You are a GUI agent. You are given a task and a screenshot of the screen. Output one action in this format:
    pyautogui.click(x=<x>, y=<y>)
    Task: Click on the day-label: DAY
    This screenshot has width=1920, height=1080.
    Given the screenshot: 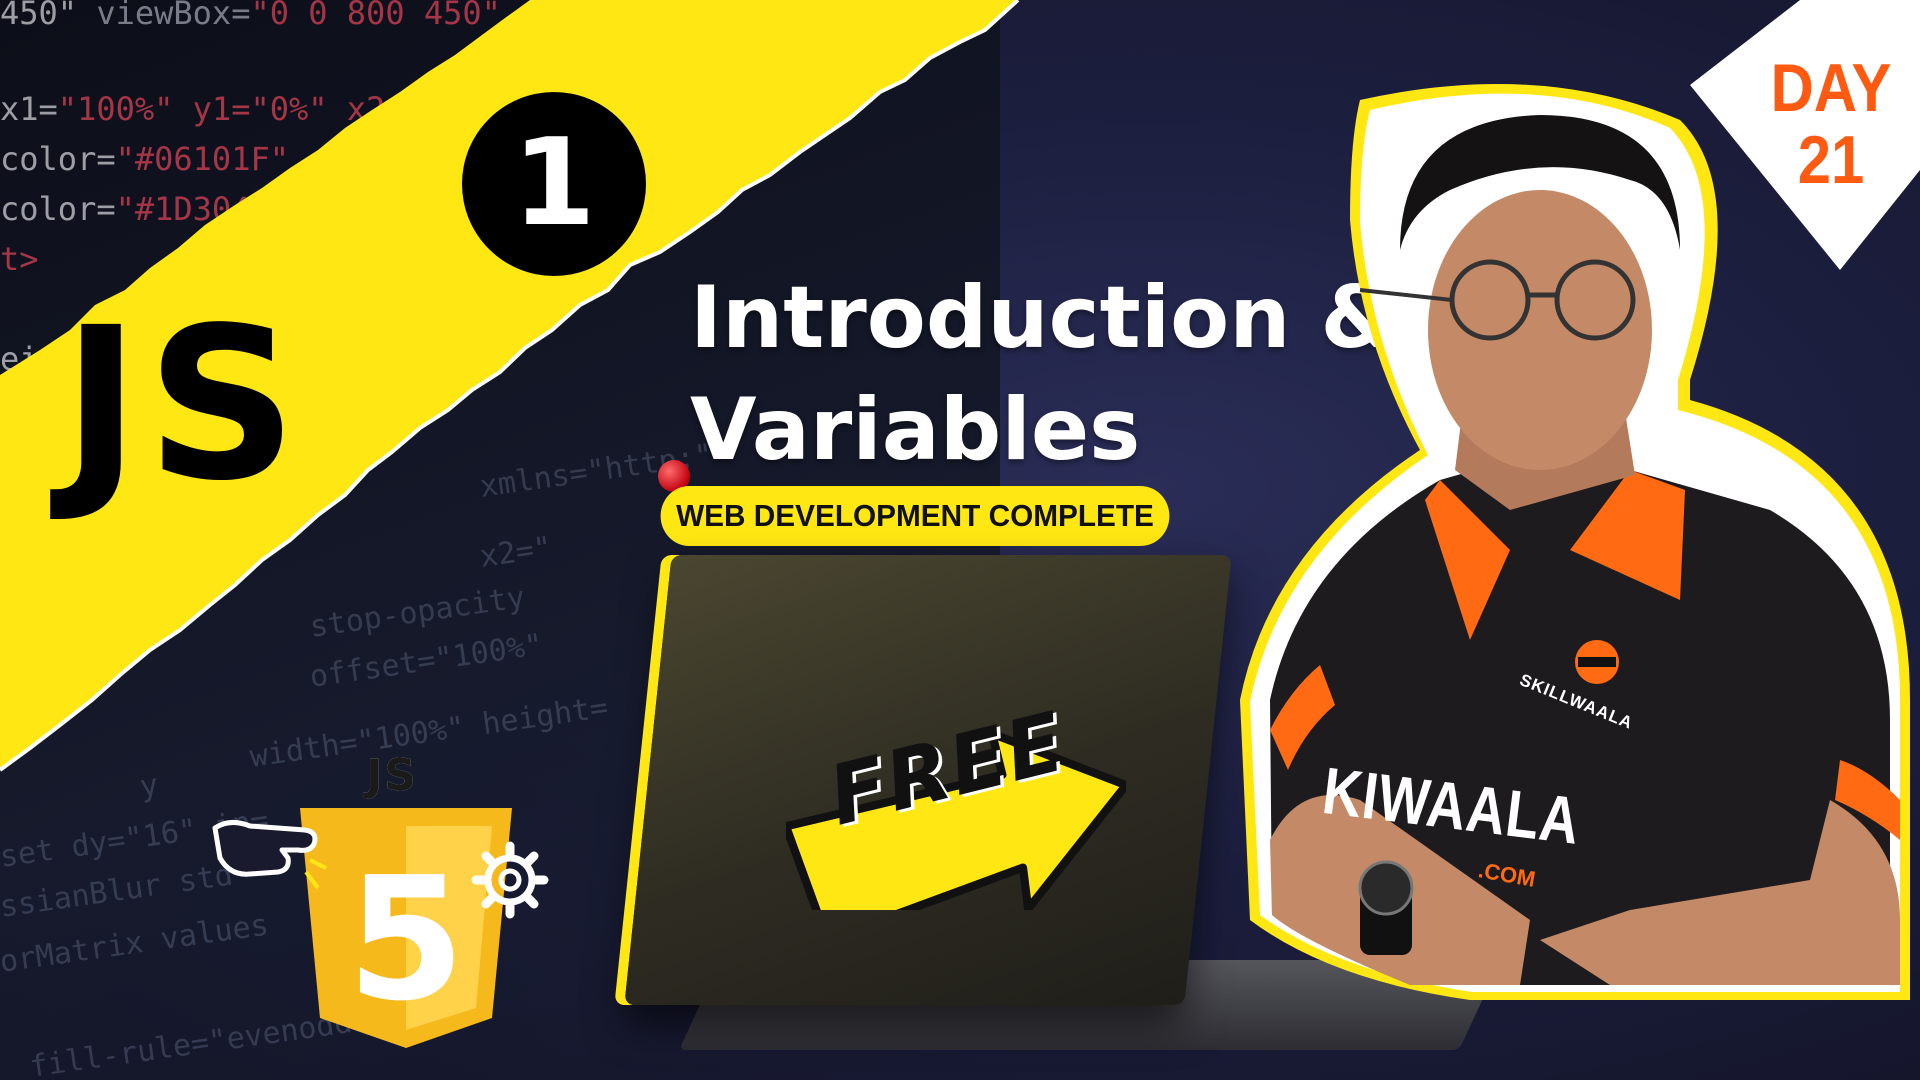 What is the action you would take?
    pyautogui.click(x=1831, y=88)
    